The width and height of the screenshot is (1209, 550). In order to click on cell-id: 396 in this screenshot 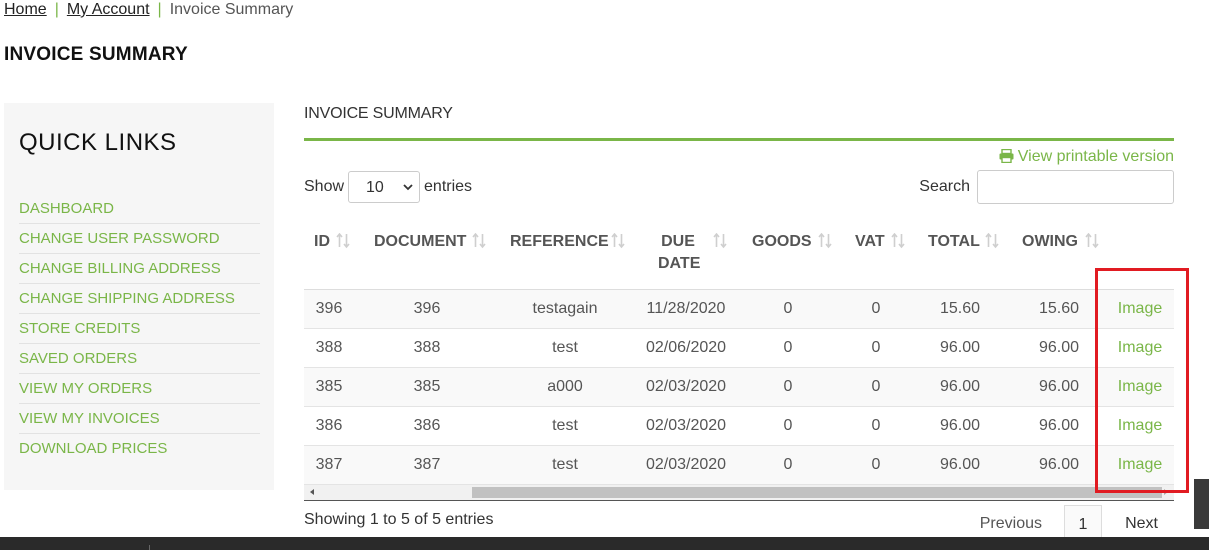, I will do `click(329, 308)`.